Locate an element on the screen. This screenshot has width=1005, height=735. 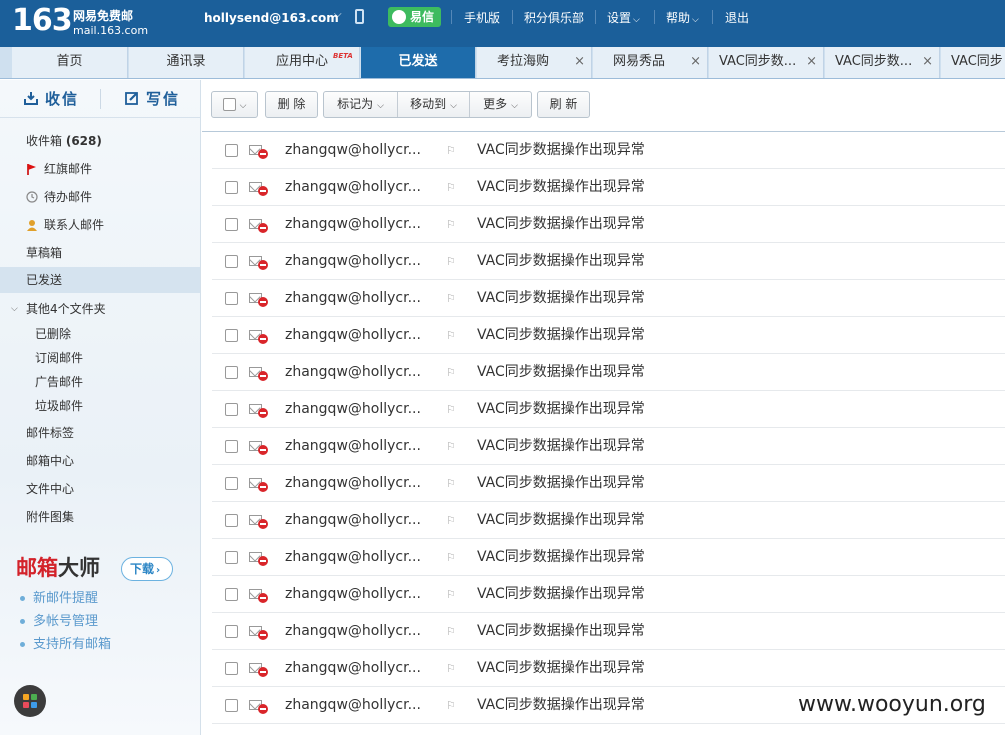
select-all-checkbox is located at coordinates (229, 104).